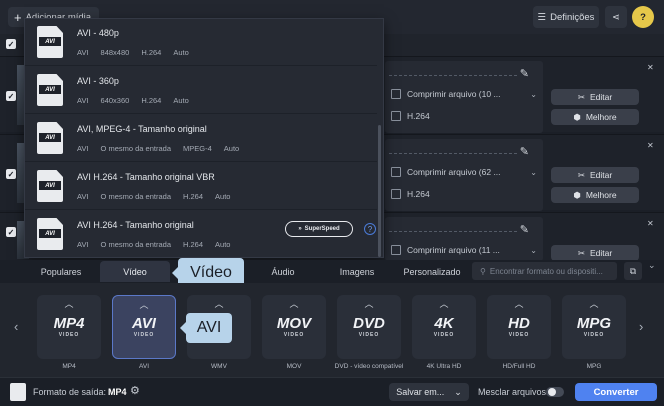 The height and width of the screenshot is (406, 664). What do you see at coordinates (16, 326) in the screenshot?
I see `chevron-left-icon: ‹` at bounding box center [16, 326].